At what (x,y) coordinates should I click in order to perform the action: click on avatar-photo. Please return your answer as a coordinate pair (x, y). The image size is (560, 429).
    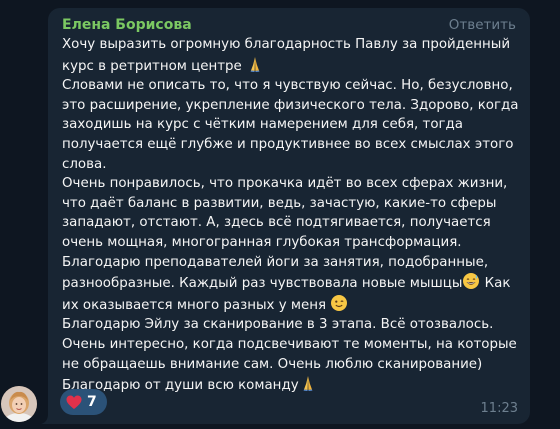
    Looking at the image, I should click on (19, 404).